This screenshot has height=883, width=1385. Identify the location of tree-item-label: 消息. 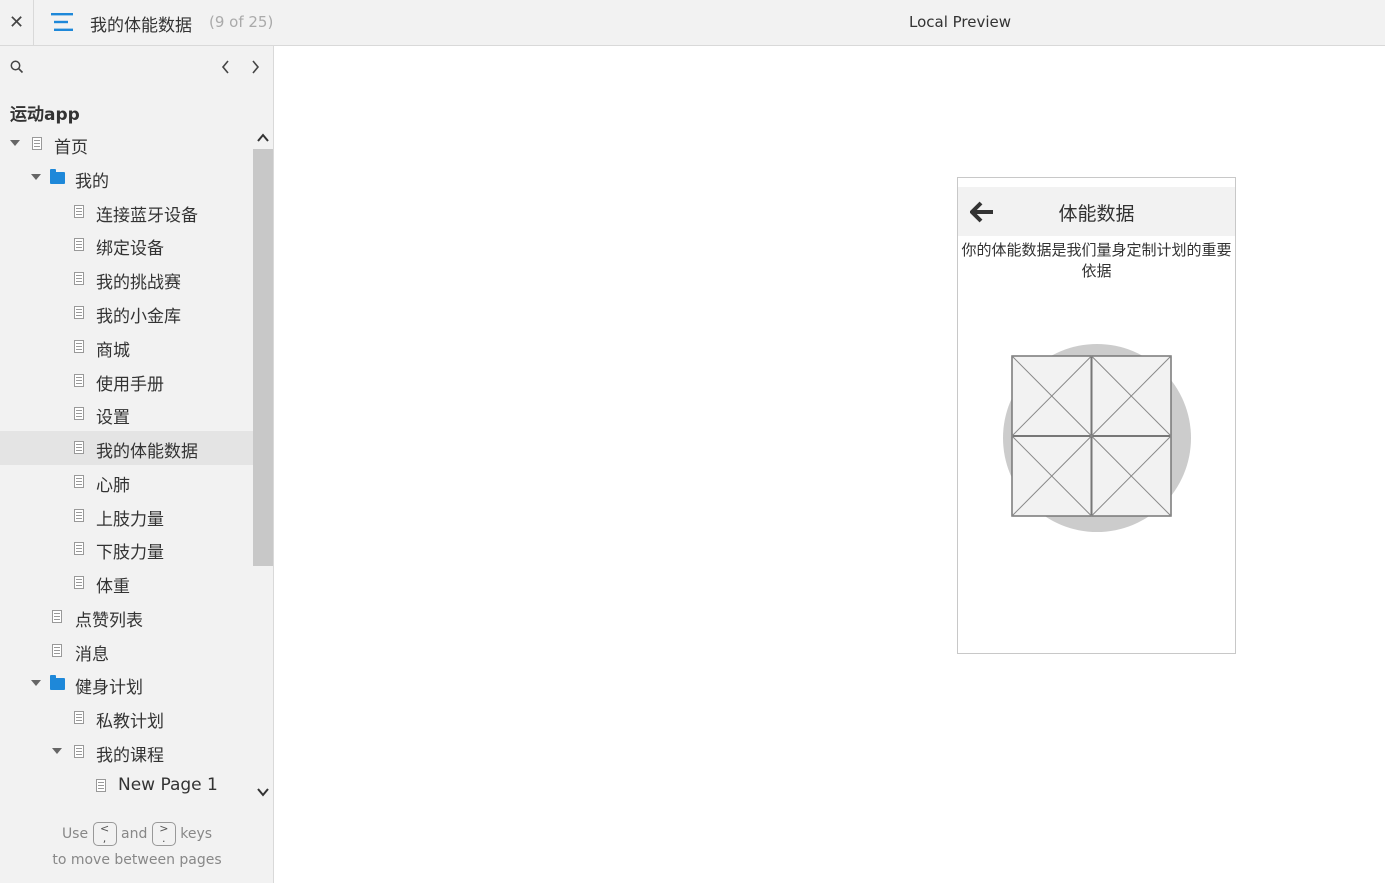
(92, 655).